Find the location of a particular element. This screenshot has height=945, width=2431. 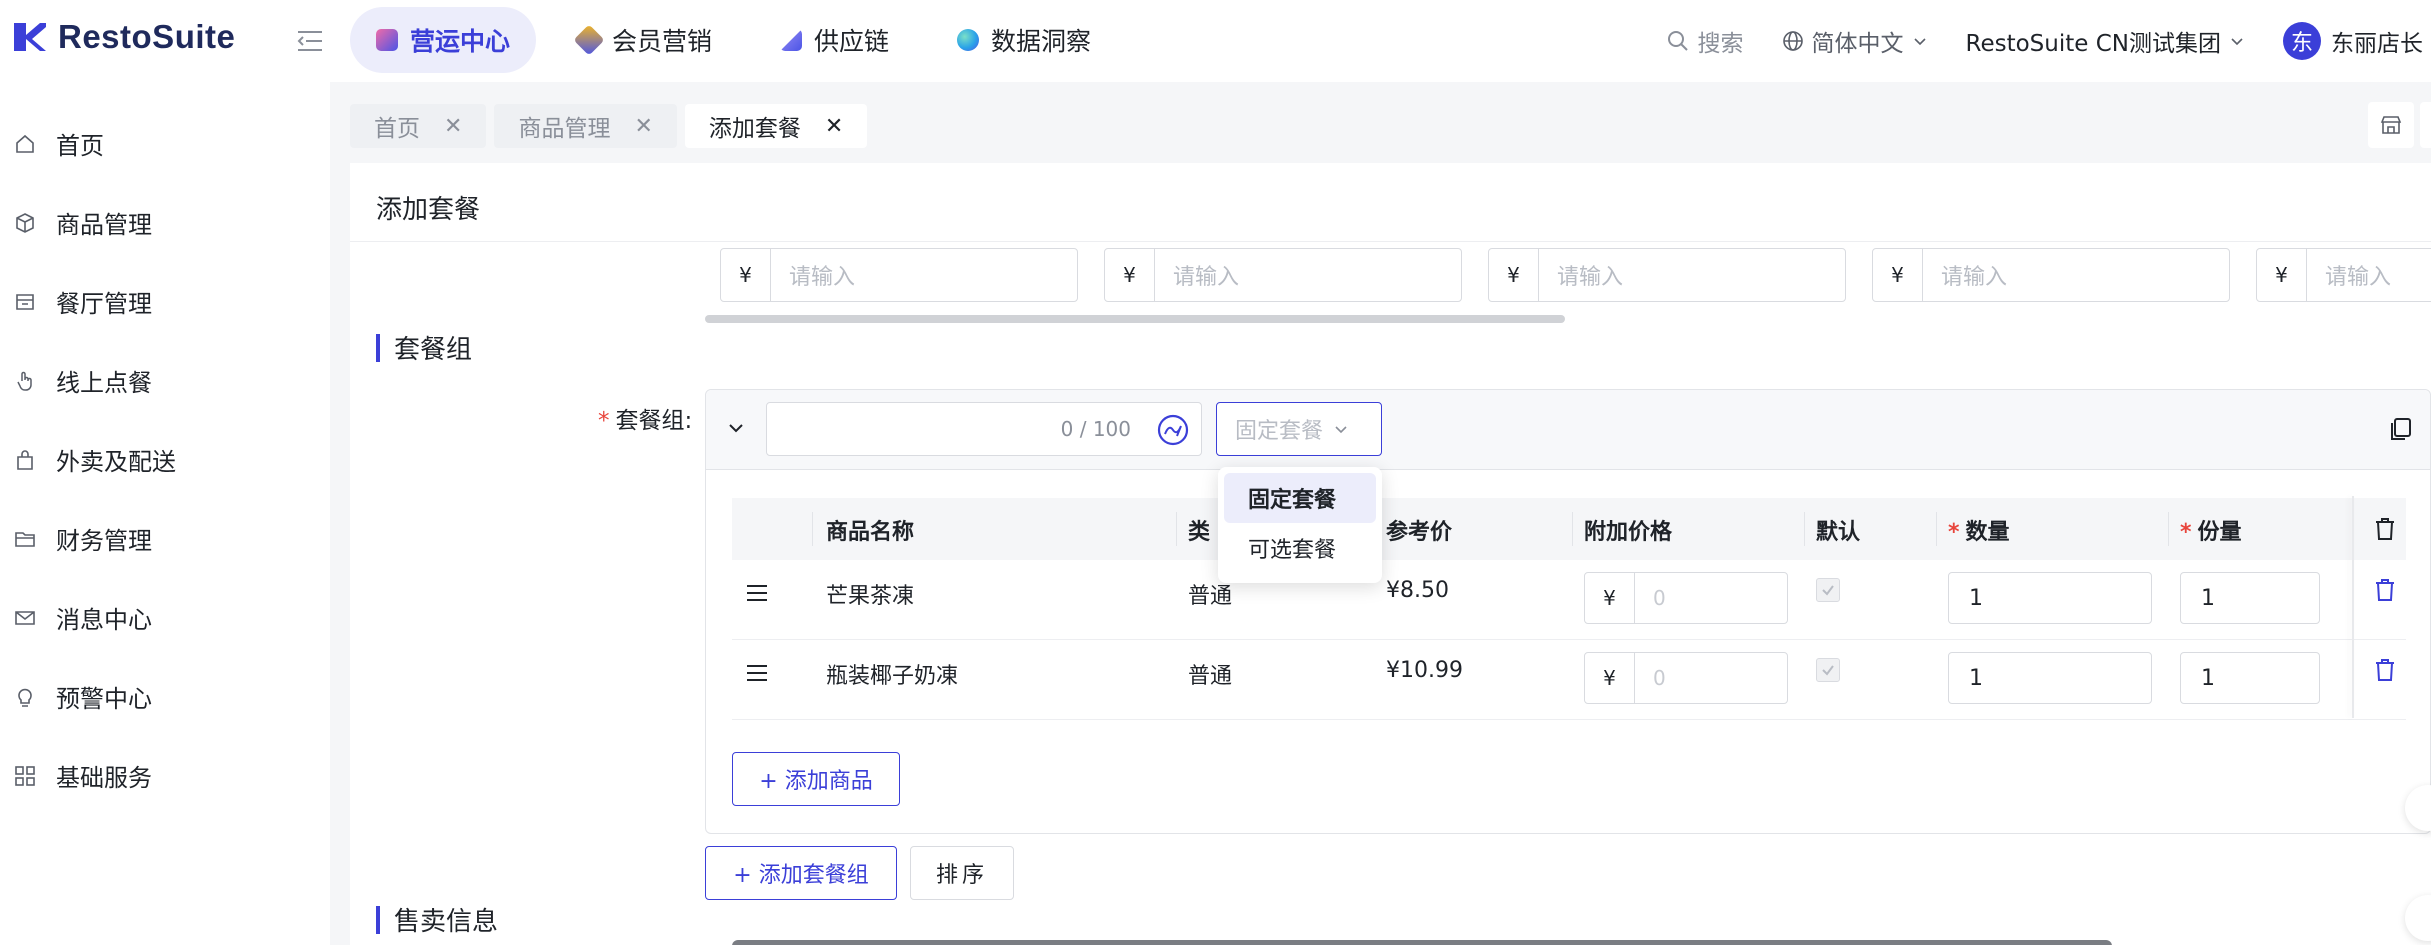

fixed-column-edge is located at coordinates (2353, 607).